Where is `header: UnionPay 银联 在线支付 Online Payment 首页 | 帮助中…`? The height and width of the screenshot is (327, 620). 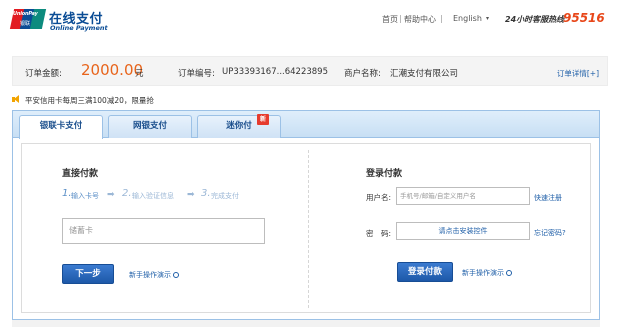
header: UnionPay 银联 在线支付 Online Payment 首页 | 帮助中… is located at coordinates (310, 20).